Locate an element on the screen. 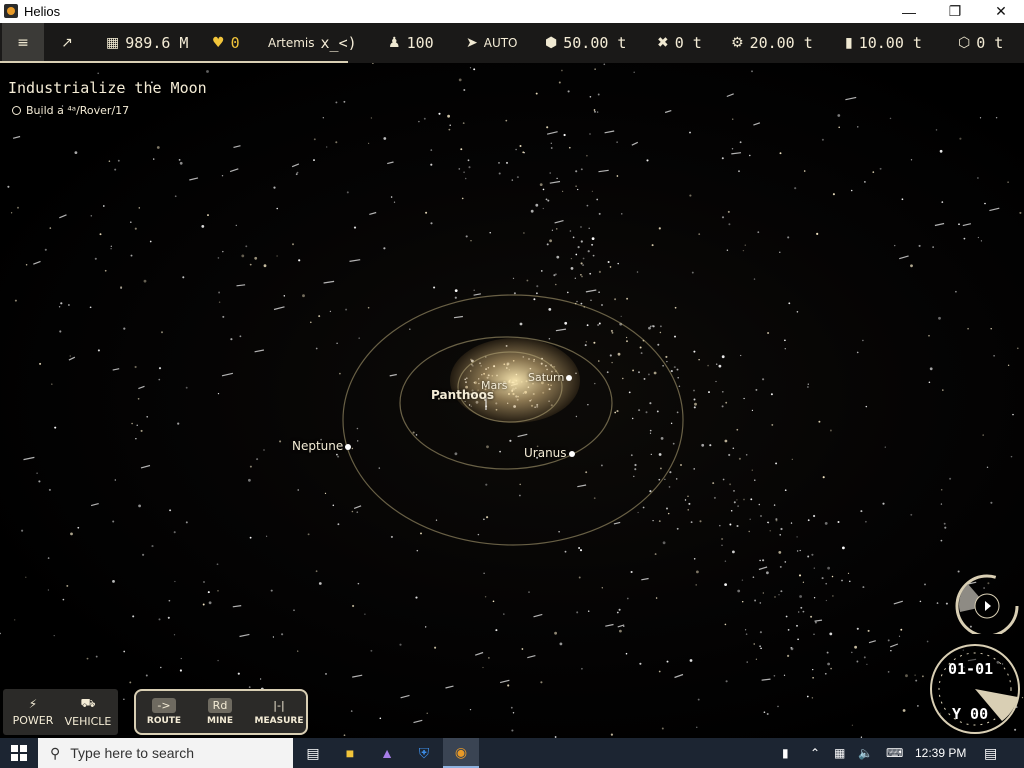 Image resolution: width=1024 pixels, height=768 pixels. gear-icon: ⚙ is located at coordinates (737, 43).